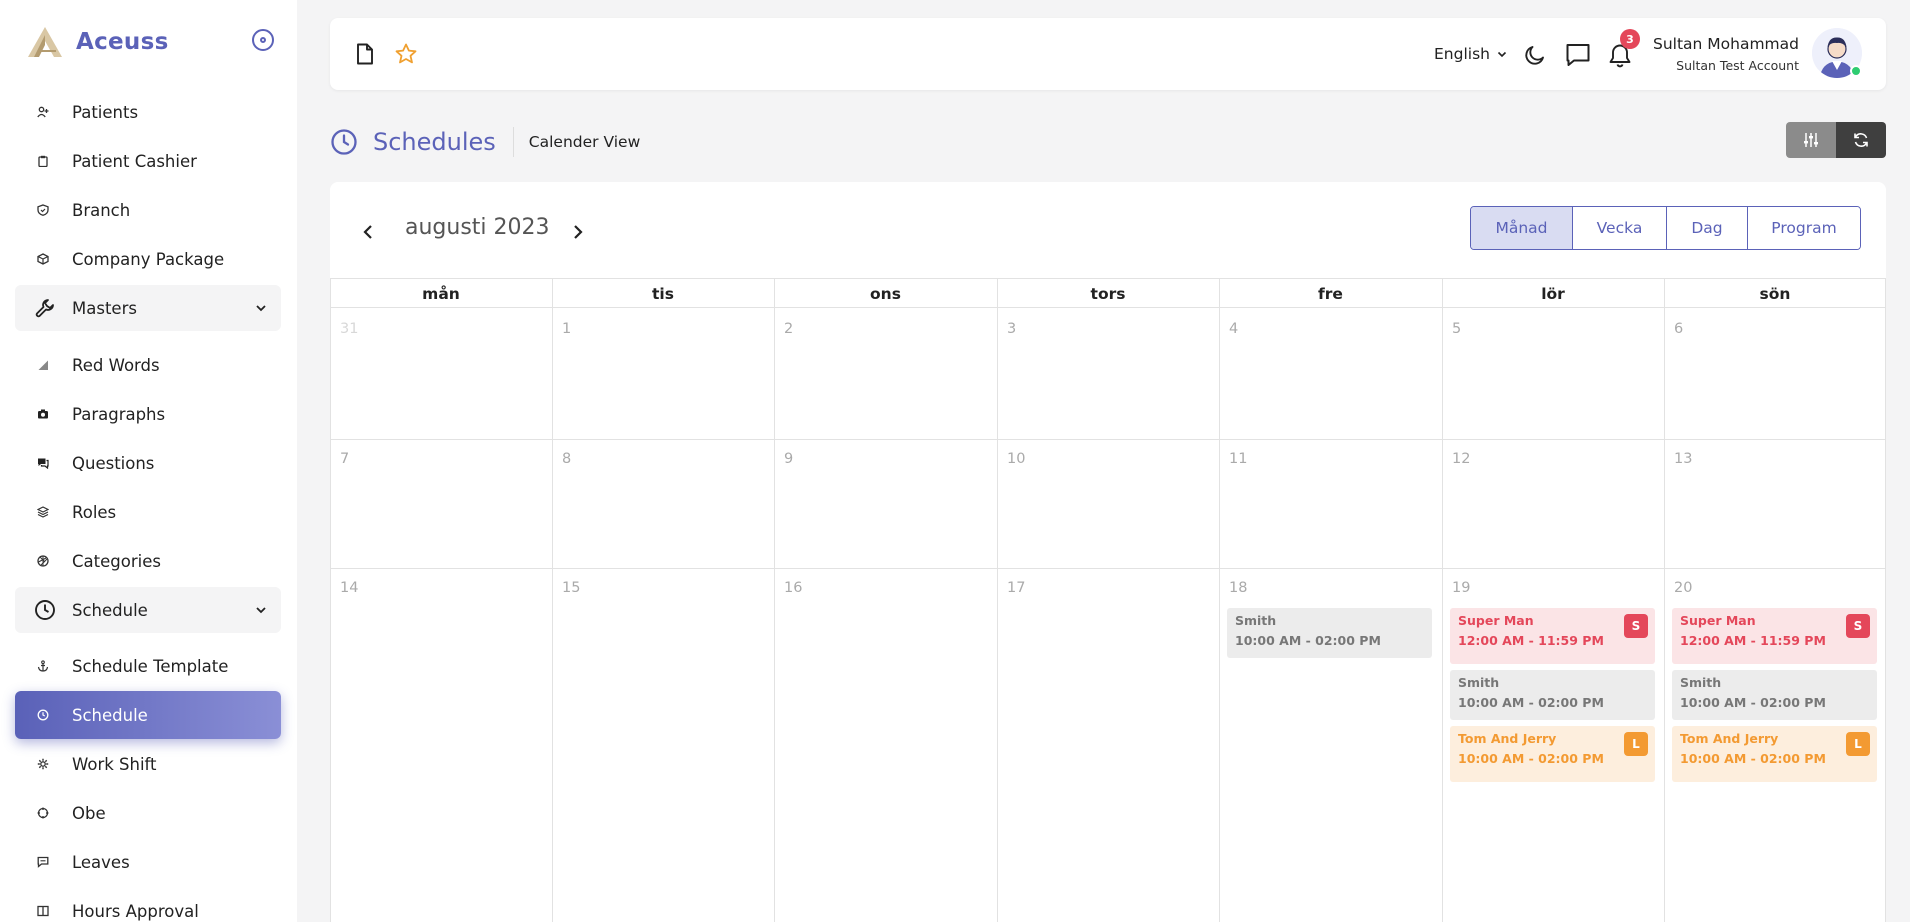  What do you see at coordinates (793, 588) in the screenshot?
I see `day-number: 16` at bounding box center [793, 588].